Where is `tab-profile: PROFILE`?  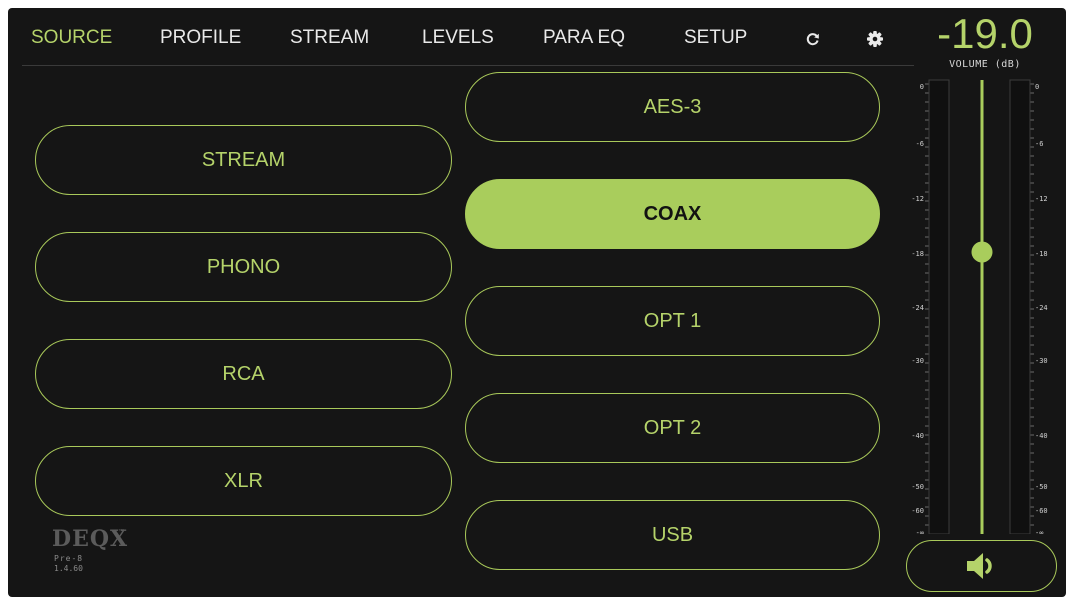
tab-profile: PROFILE is located at coordinates (200, 38).